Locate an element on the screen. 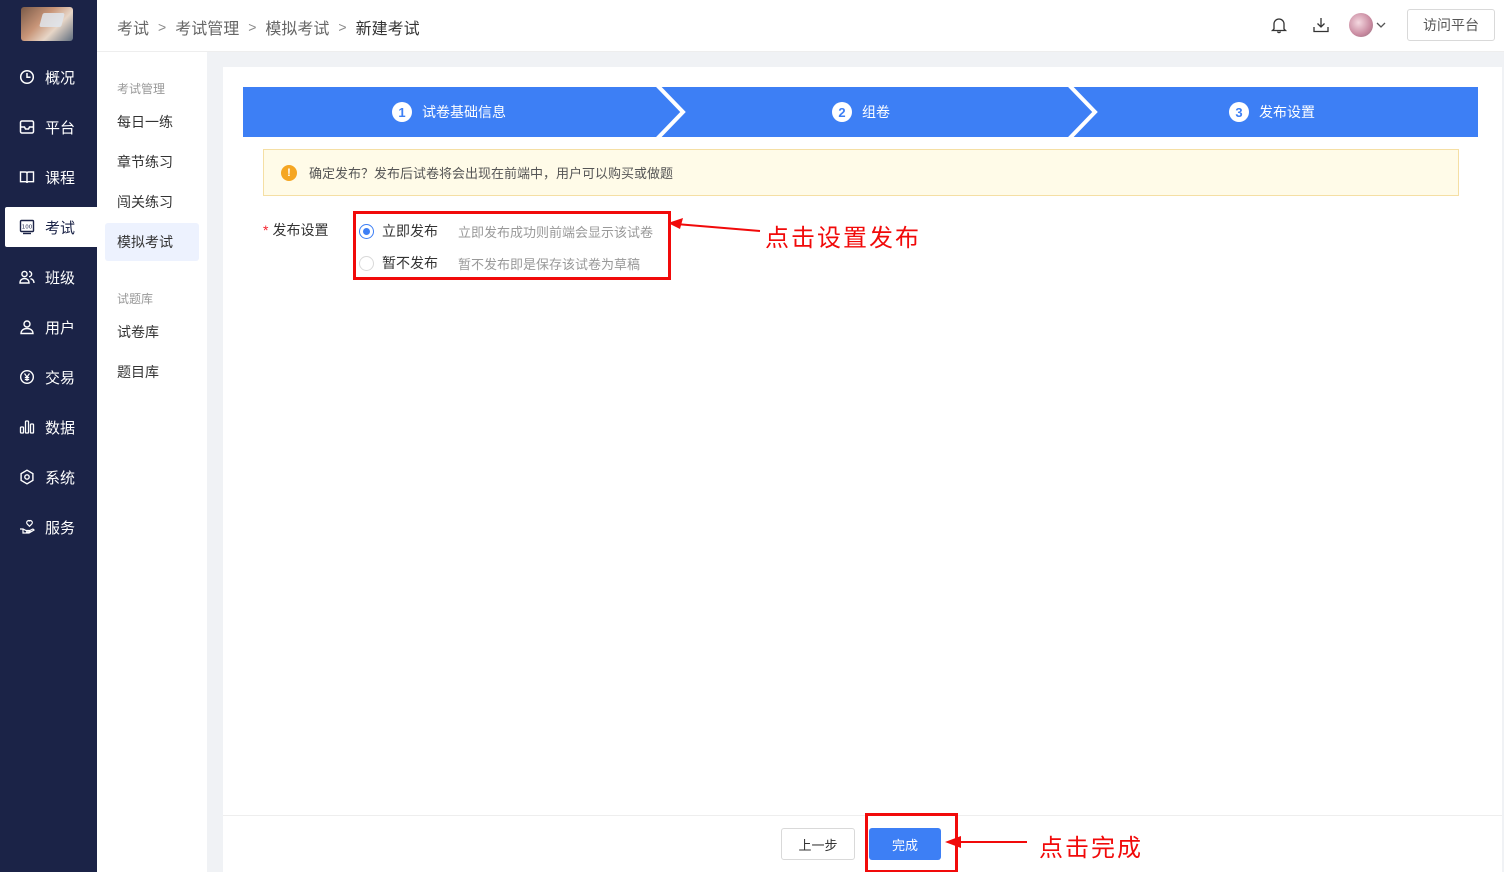 The image size is (1504, 872). sidebar-item-class: 班级 is located at coordinates (51, 277).